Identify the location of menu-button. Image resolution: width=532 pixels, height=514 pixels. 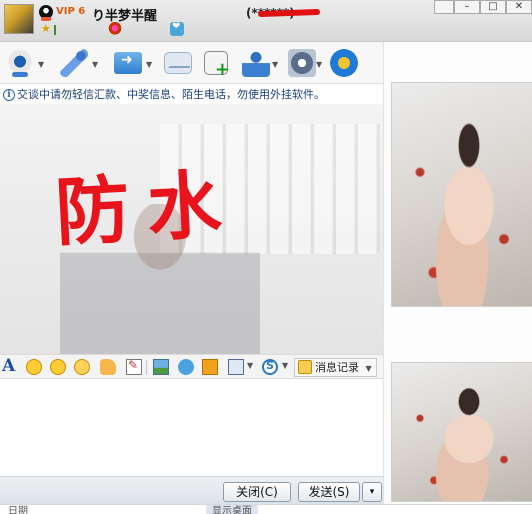
(444, 7).